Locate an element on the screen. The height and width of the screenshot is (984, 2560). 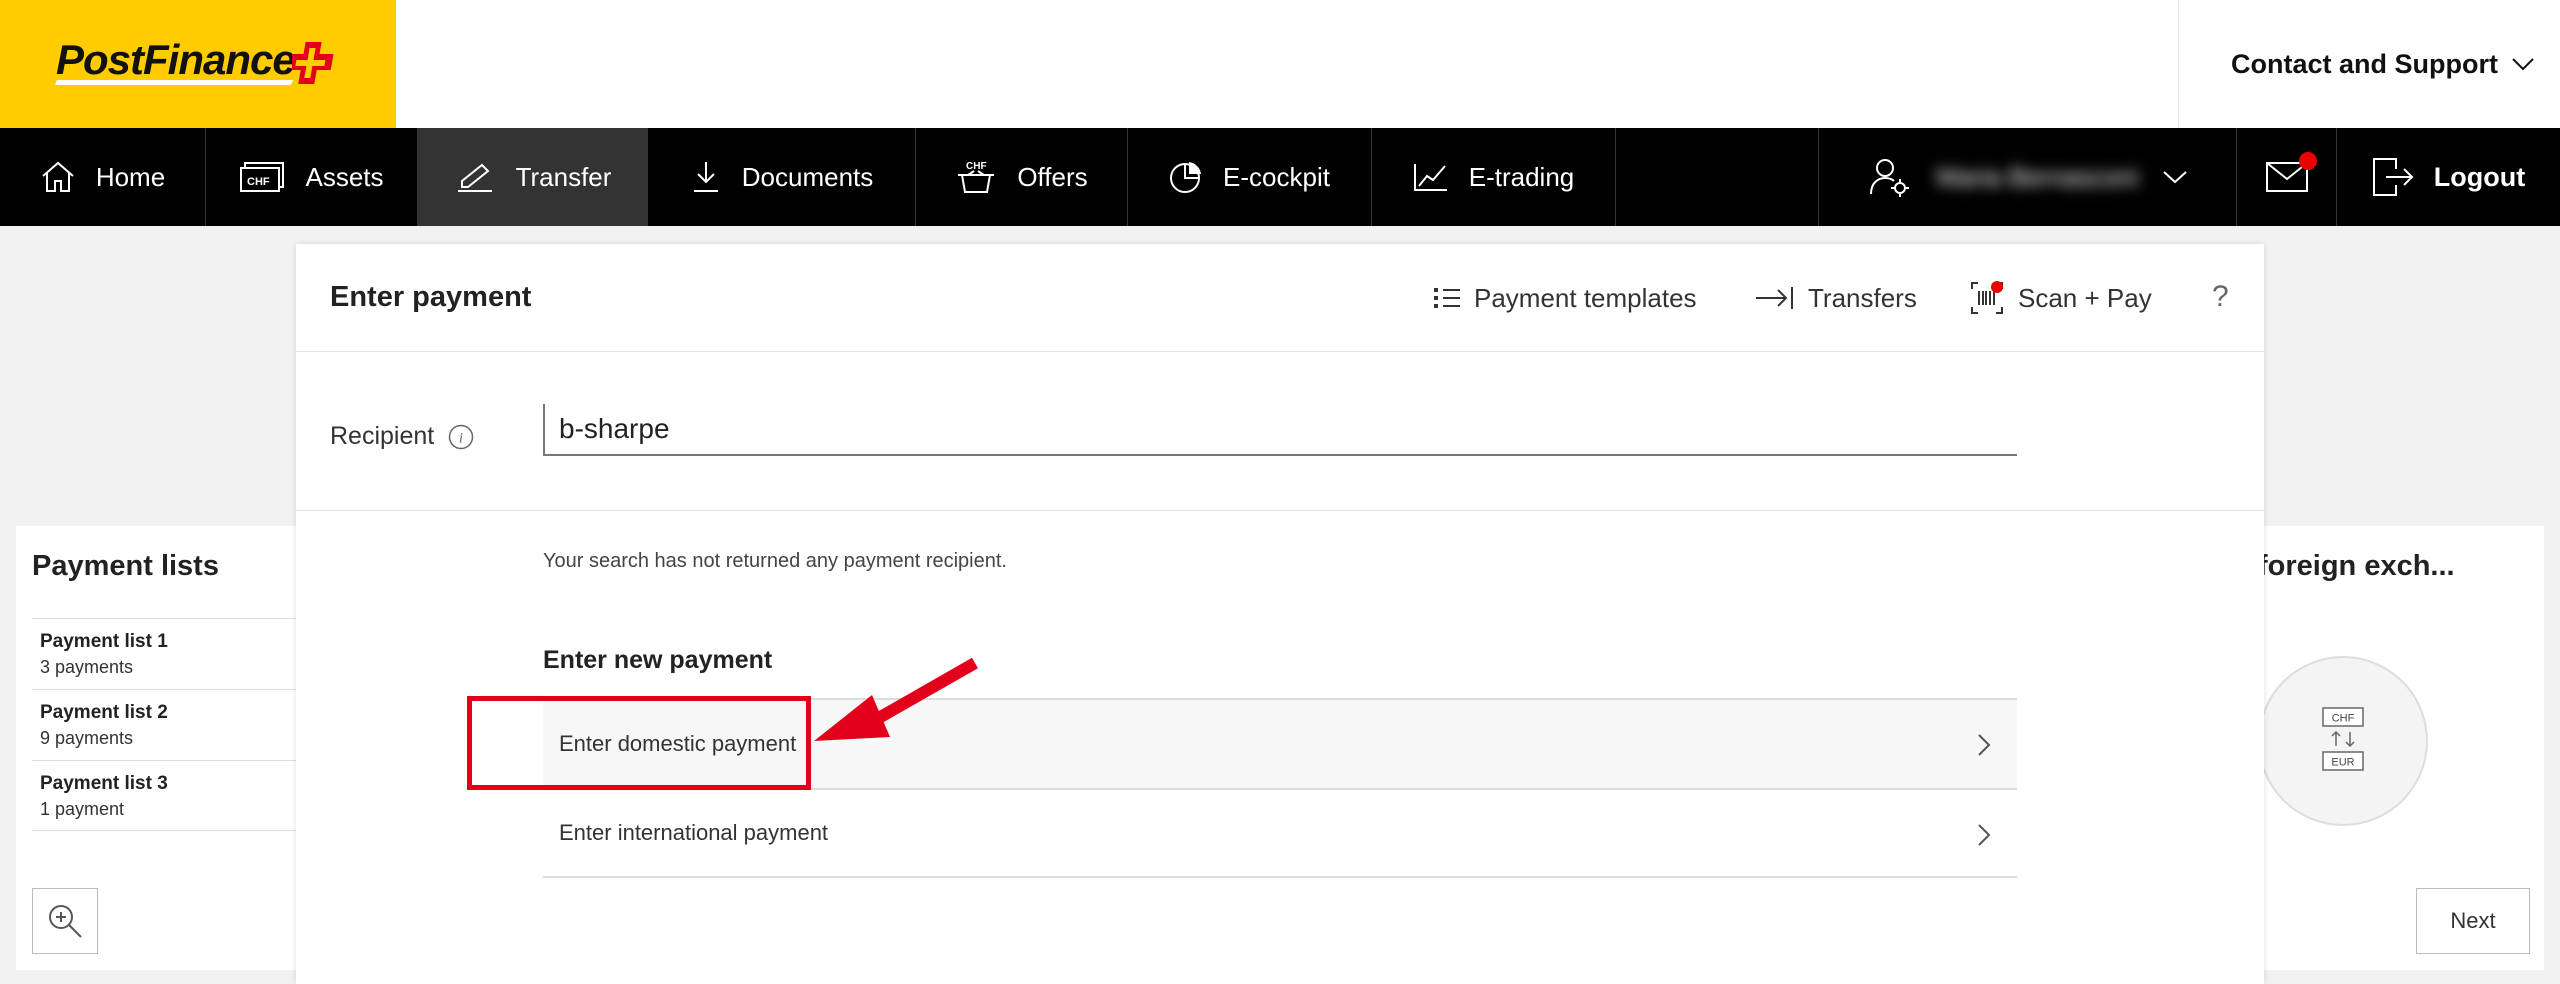
next-button: Next is located at coordinates (2473, 921).